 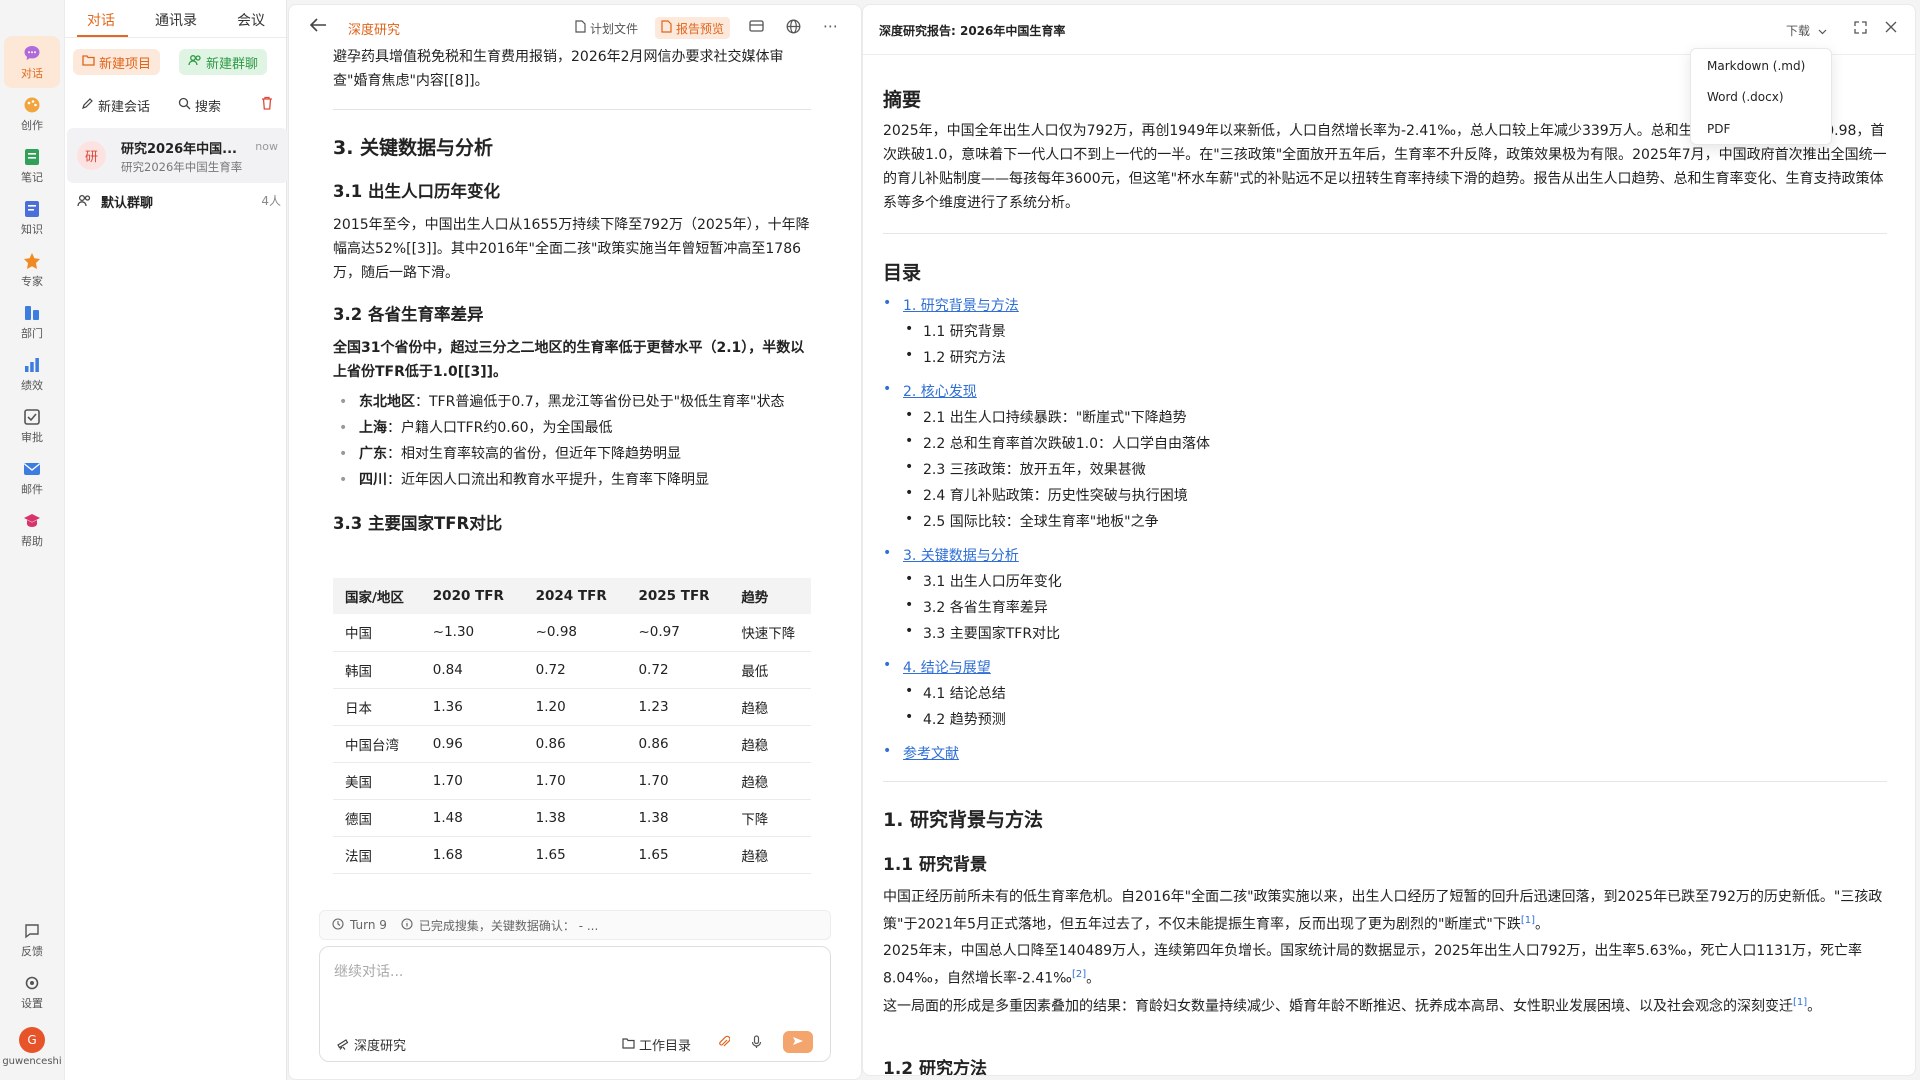 I want to click on table-row: 韩国 0.84 0.72 0.72 最低, so click(x=572, y=670).